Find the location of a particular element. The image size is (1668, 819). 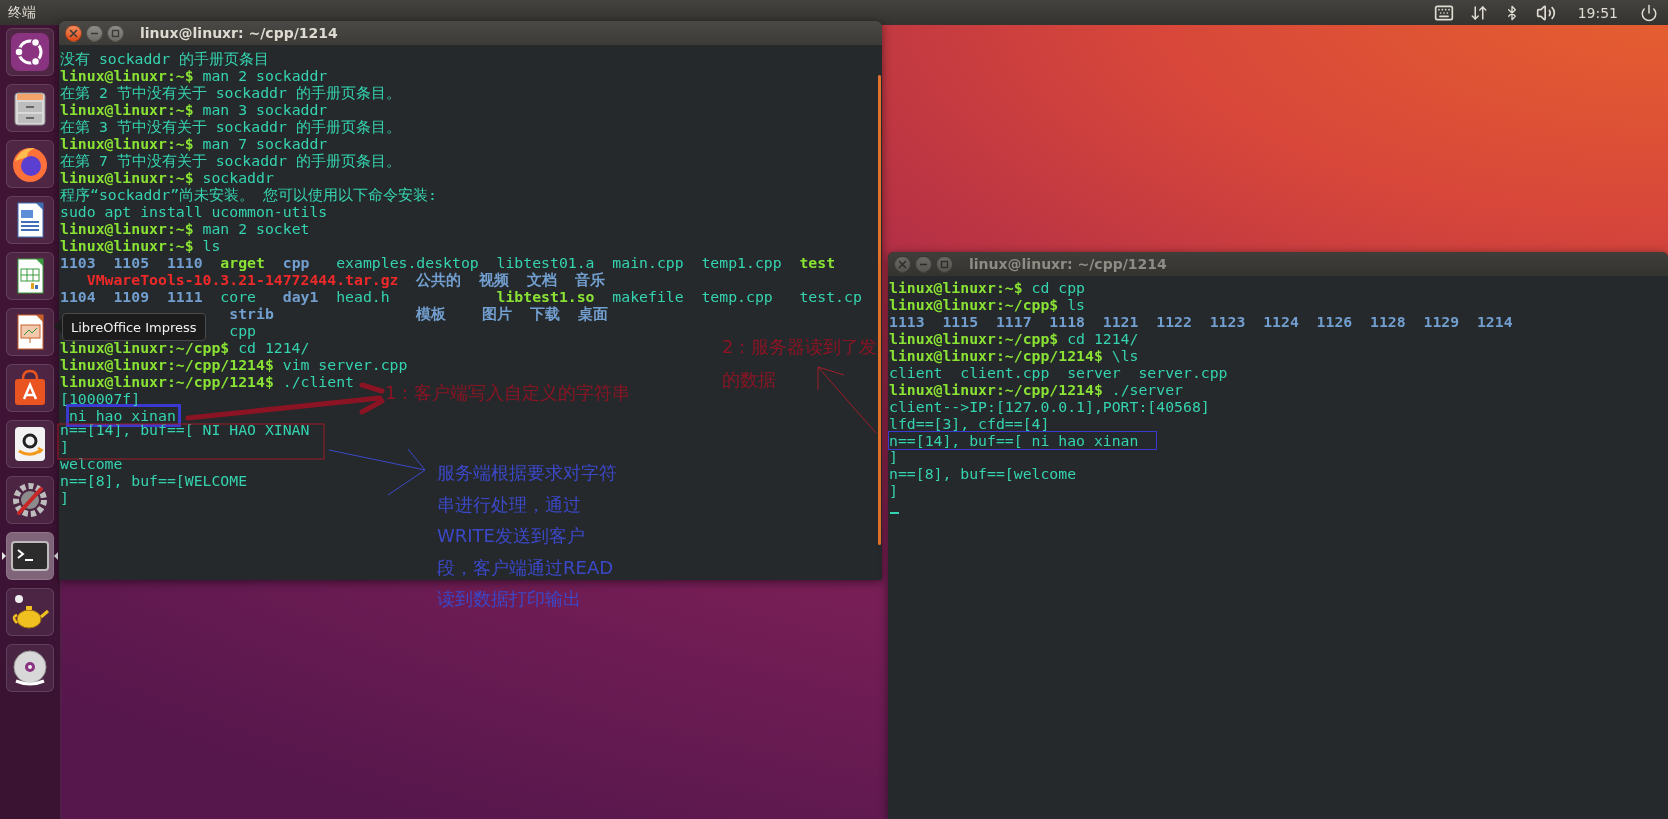

terminal-line: lfd==[3], cfd==[4] is located at coordinates (969, 423).